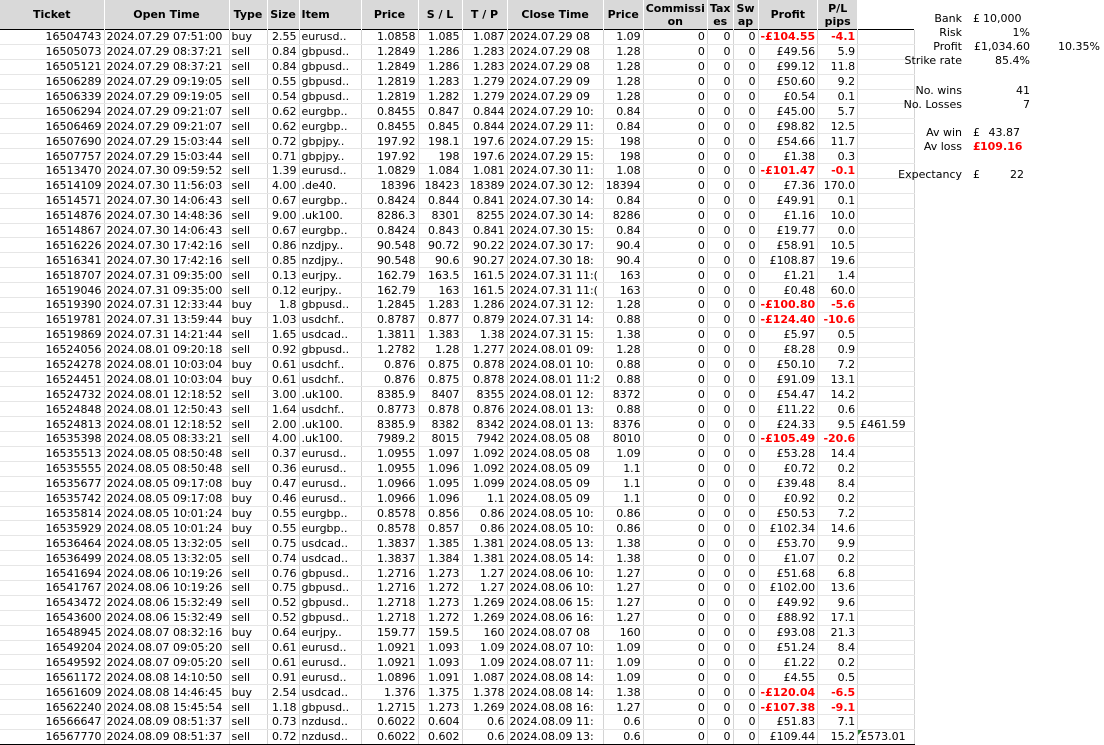 The height and width of the screenshot is (745, 1104). Describe the element at coordinates (555, 67) in the screenshot. I see `close-time-cell: 2024.07.29 08` at that location.